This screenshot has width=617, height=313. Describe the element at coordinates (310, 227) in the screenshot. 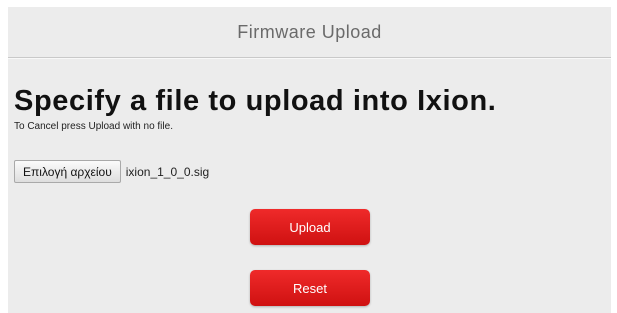

I see `upload-button: Upload` at that location.